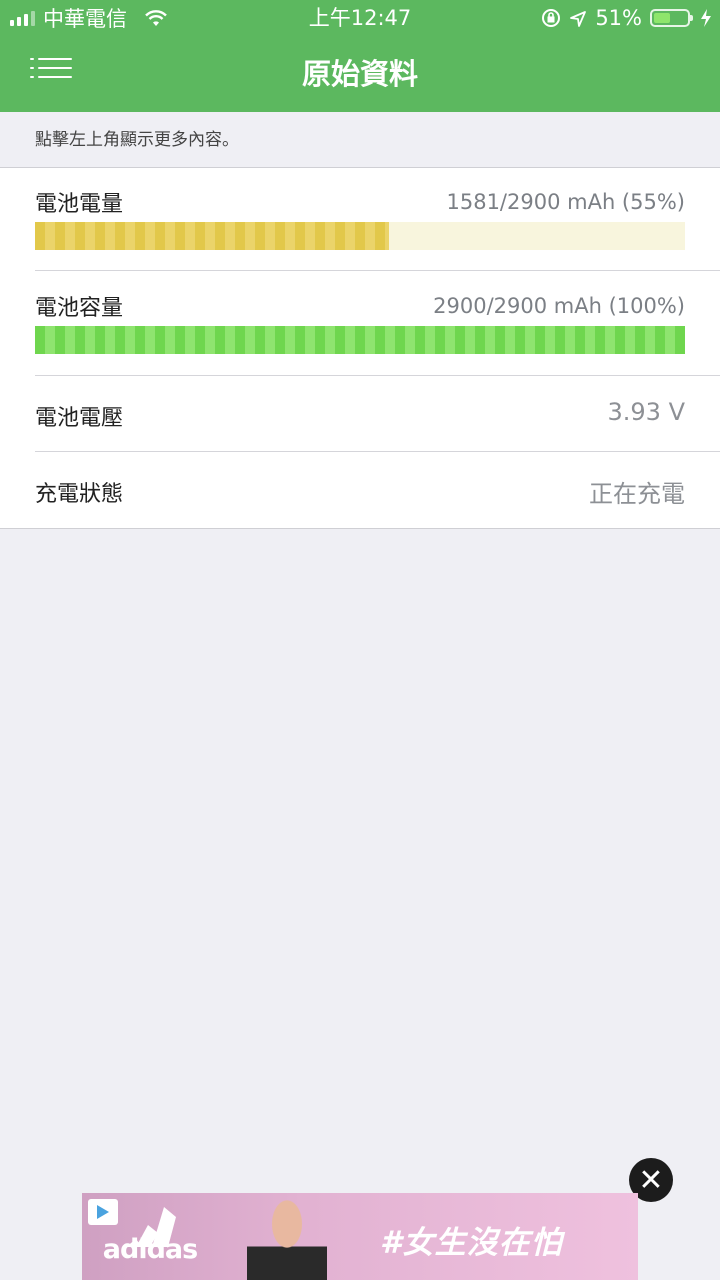  What do you see at coordinates (212, 236) in the screenshot?
I see `battery-charge-bar-fill` at bounding box center [212, 236].